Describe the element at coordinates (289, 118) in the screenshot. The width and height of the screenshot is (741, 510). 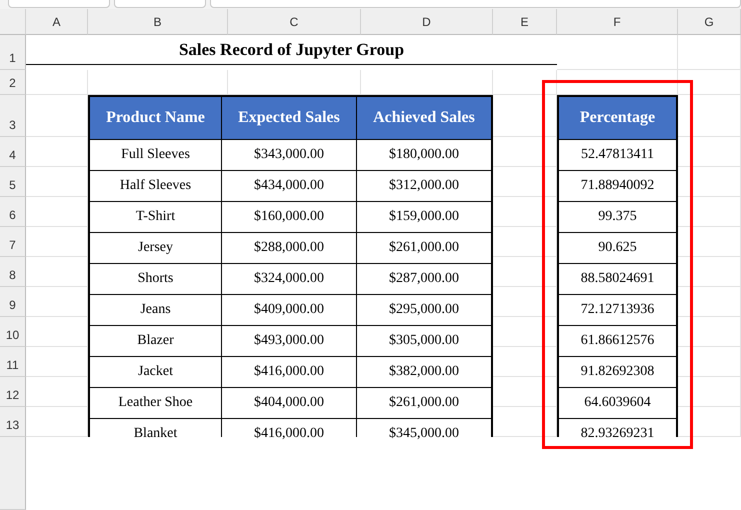
I see `table-header-cell: Expected Sales` at that location.